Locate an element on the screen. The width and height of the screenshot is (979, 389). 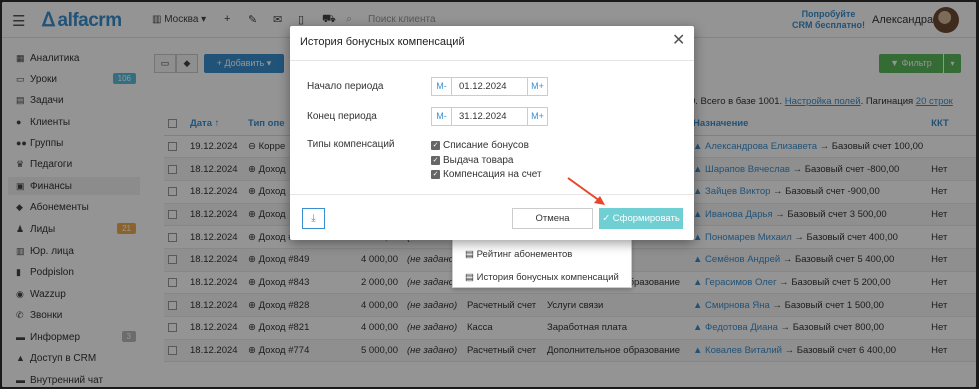
checkbox-label: Списание бонусов is located at coordinates (486, 145).